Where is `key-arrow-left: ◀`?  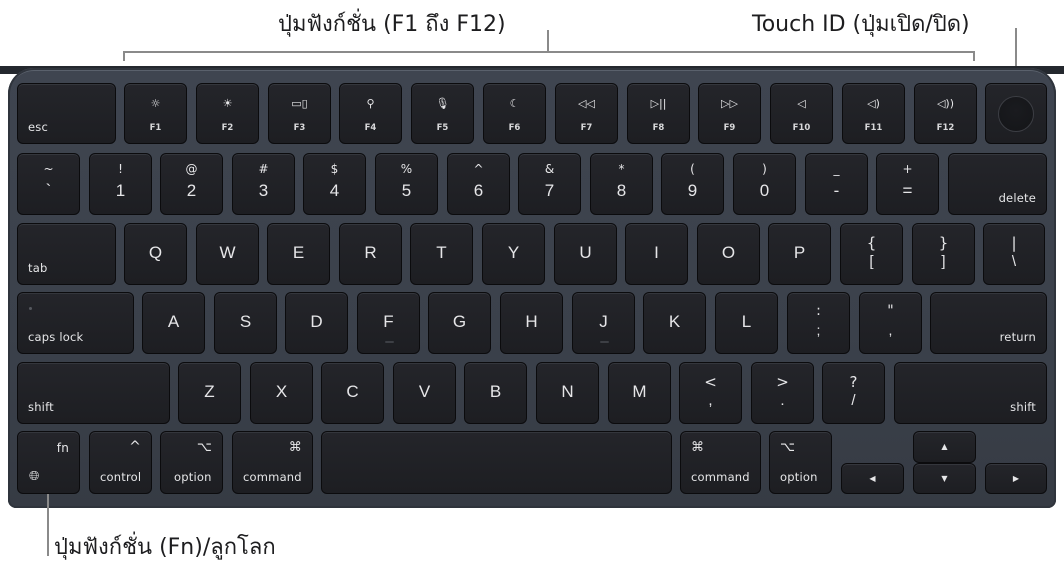 key-arrow-left: ◀ is located at coordinates (872, 478).